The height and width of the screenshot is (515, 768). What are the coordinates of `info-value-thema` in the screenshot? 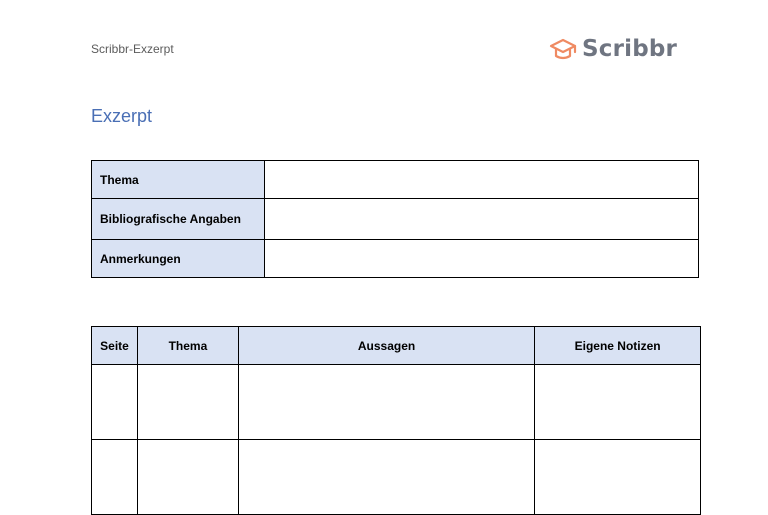 It's located at (481, 179).